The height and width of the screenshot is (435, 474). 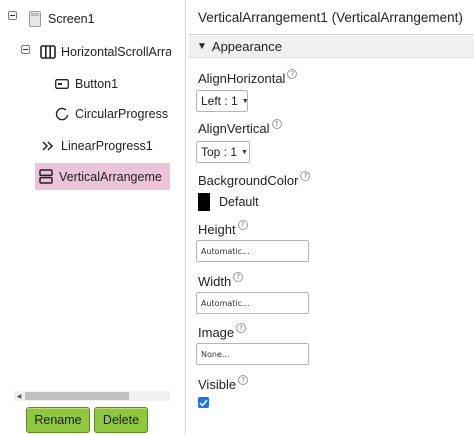 I want to click on tree-item-label: Screen1, so click(x=71, y=19).